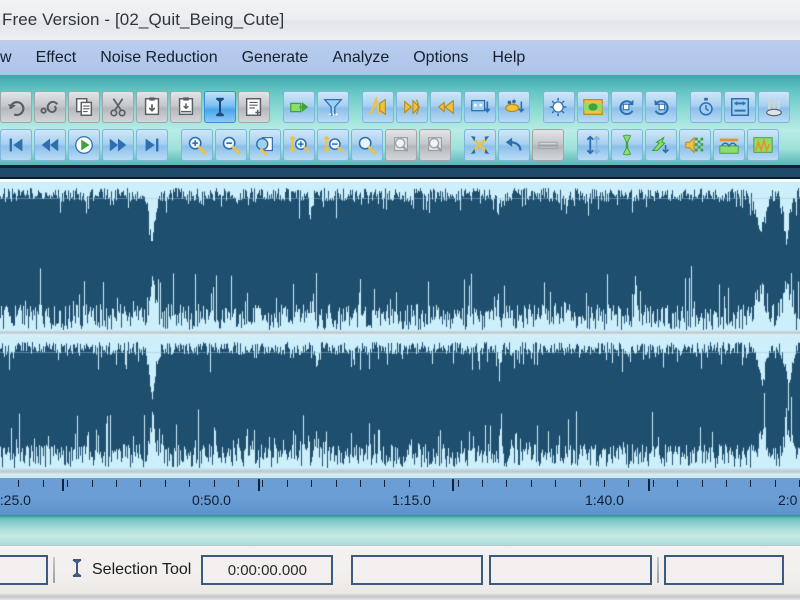  What do you see at coordinates (401, 145) in the screenshot?
I see `zoom-reset-a-icon` at bounding box center [401, 145].